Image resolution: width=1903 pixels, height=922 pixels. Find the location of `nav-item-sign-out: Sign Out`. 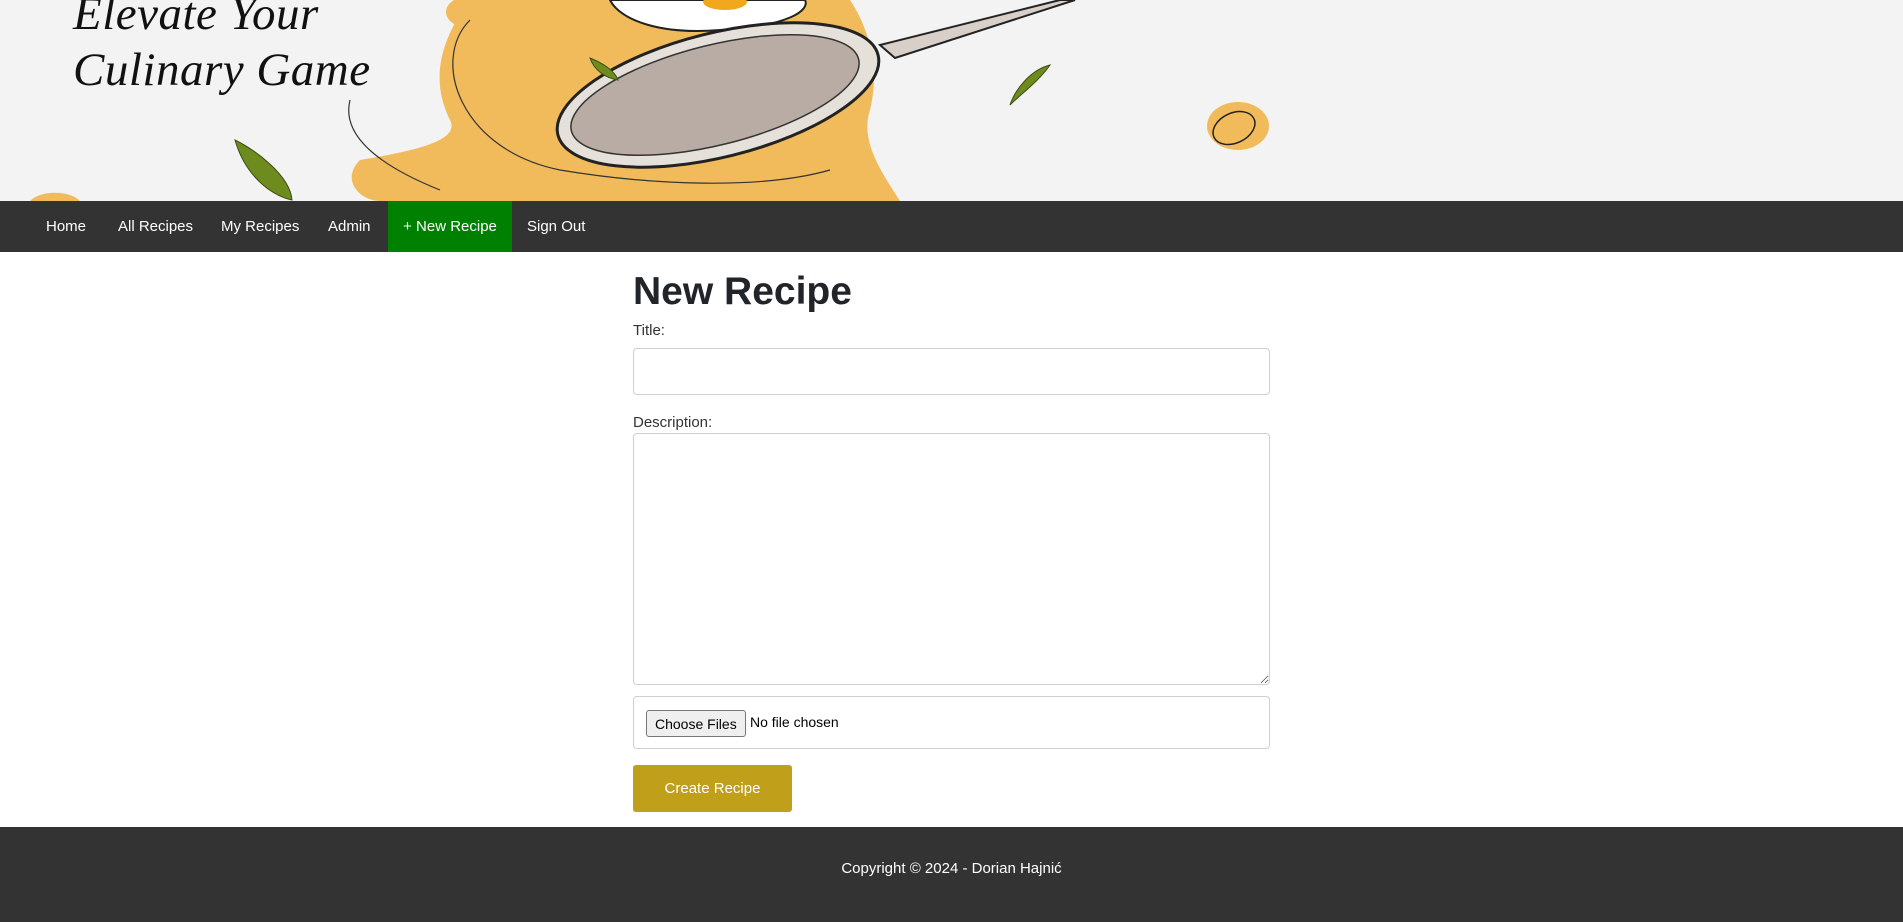

nav-item-sign-out: Sign Out is located at coordinates (556, 226).